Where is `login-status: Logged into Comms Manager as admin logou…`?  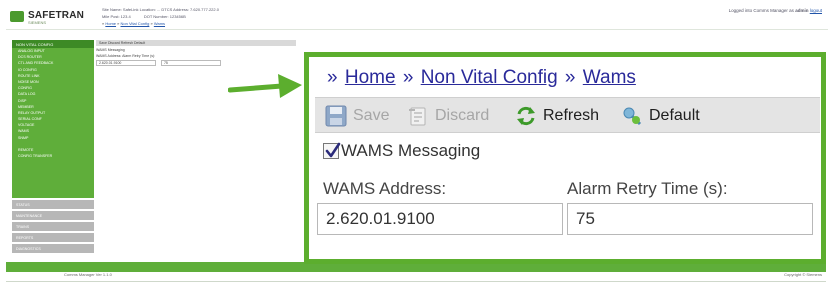 login-status: Logged into Comms Manager as admin logou… is located at coordinates (775, 10).